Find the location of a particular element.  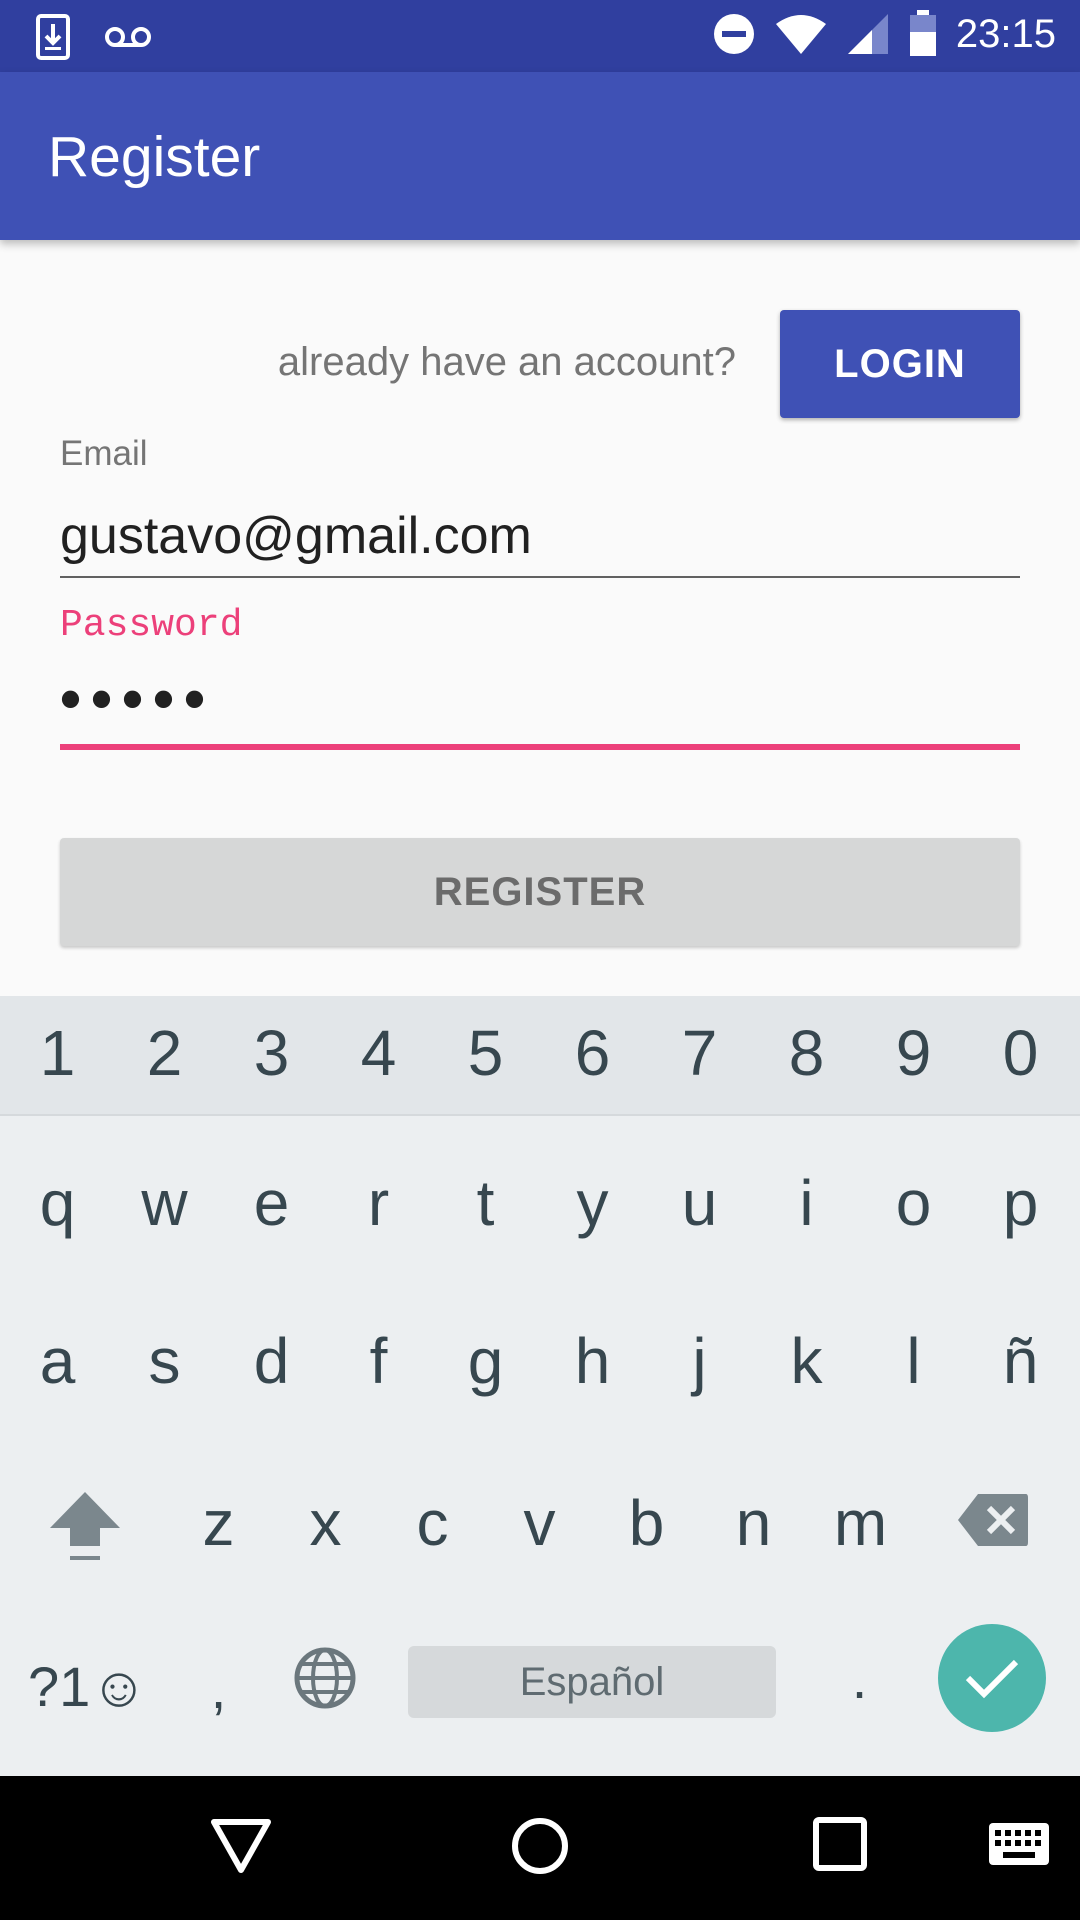

enter-key is located at coordinates (992, 1678).